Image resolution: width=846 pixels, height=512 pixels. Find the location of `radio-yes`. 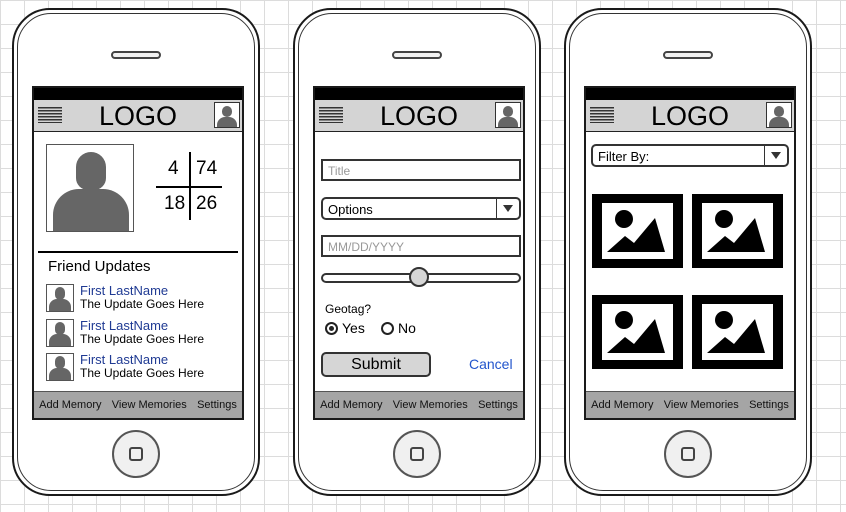

radio-yes is located at coordinates (331, 328).